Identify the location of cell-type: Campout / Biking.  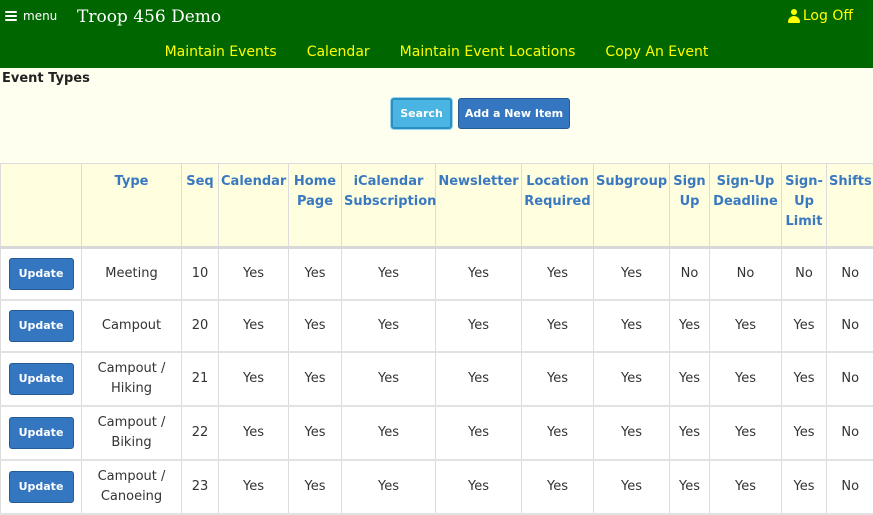
(132, 433).